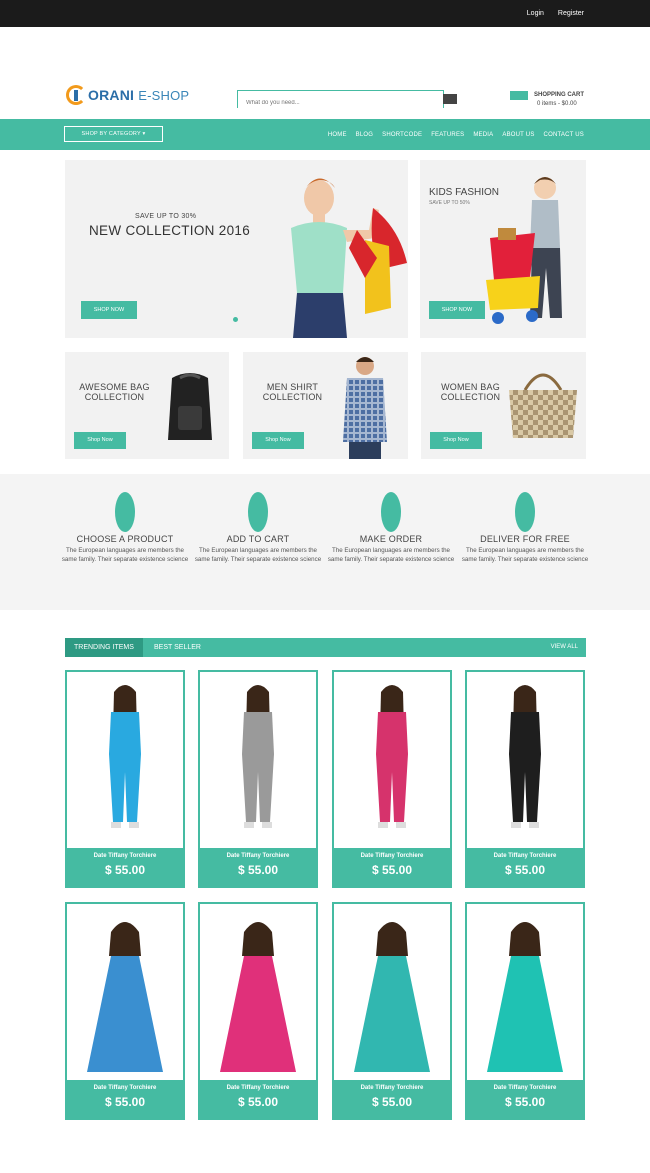 The height and width of the screenshot is (1173, 650). Describe the element at coordinates (76, 95) in the screenshot. I see `logo-icon` at that location.